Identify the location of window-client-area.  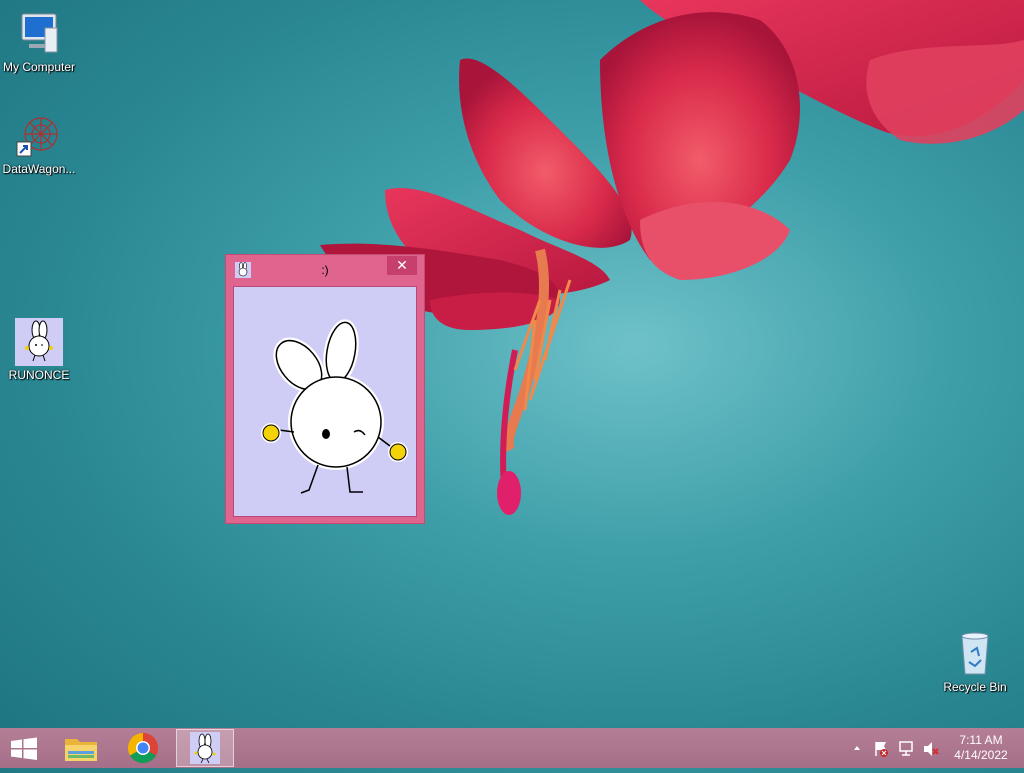
(325, 401).